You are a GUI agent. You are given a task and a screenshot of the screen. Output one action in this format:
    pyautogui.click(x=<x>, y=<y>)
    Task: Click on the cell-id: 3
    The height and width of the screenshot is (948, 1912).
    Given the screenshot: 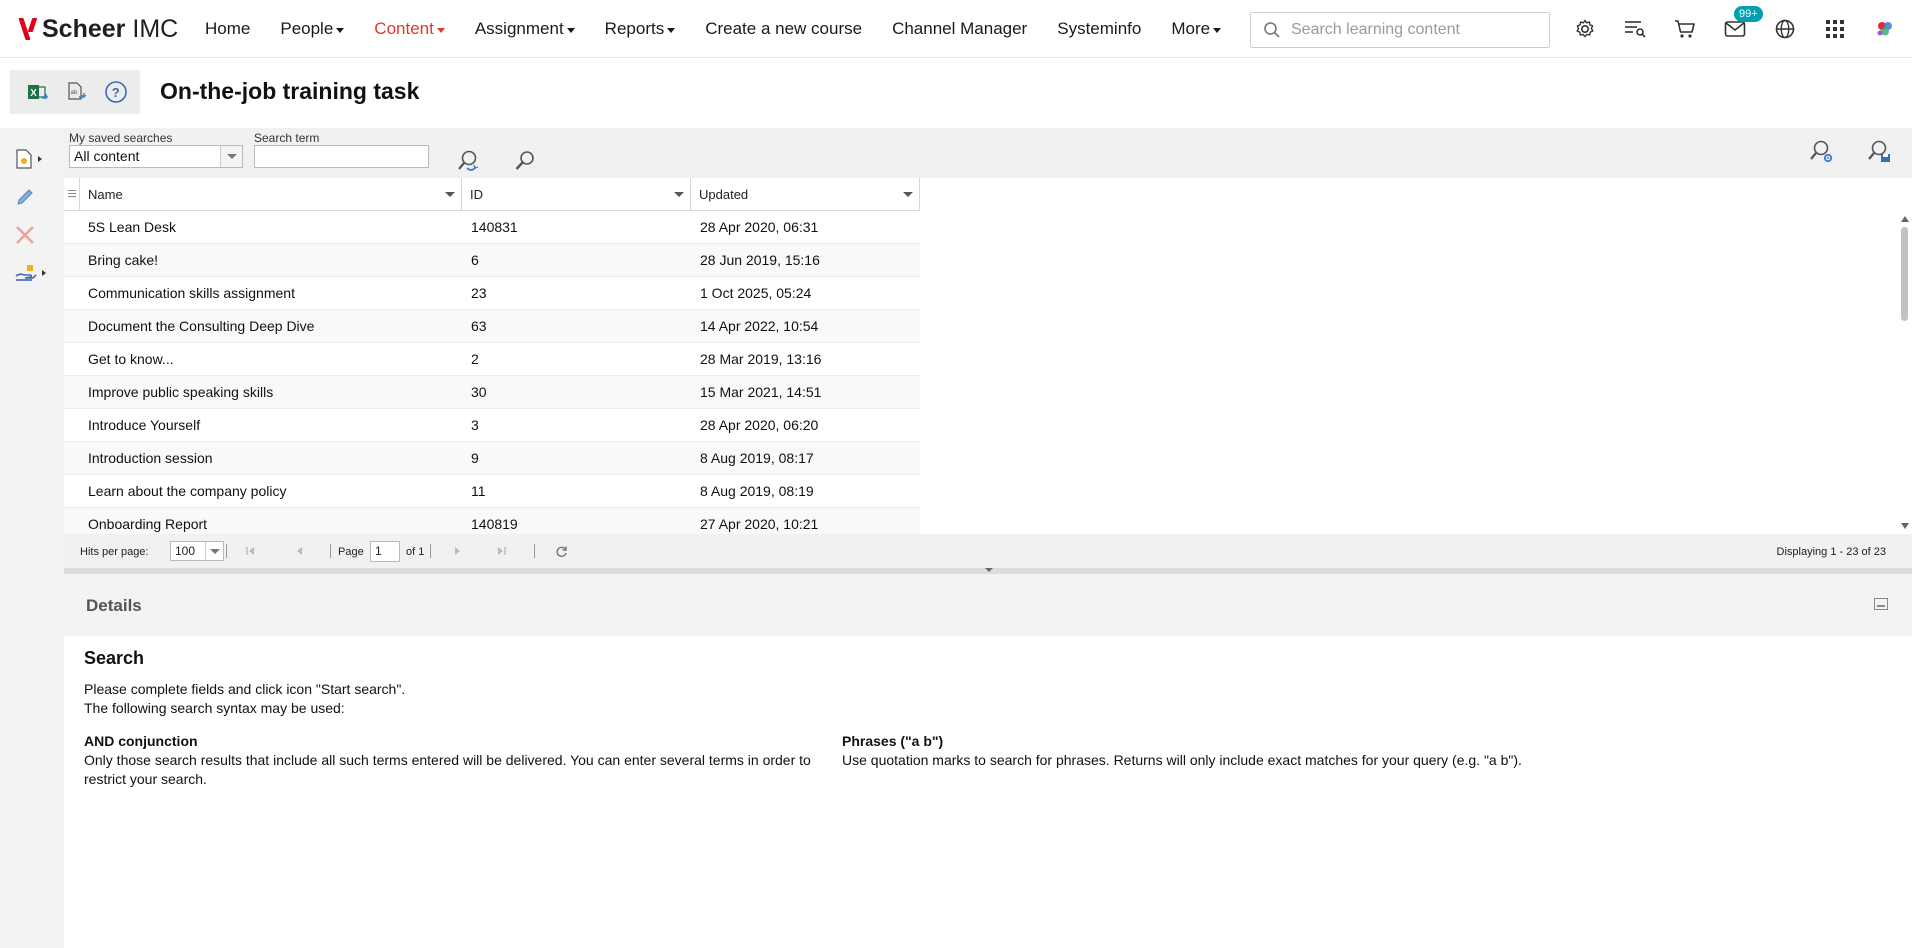 What is the action you would take?
    pyautogui.click(x=475, y=425)
    